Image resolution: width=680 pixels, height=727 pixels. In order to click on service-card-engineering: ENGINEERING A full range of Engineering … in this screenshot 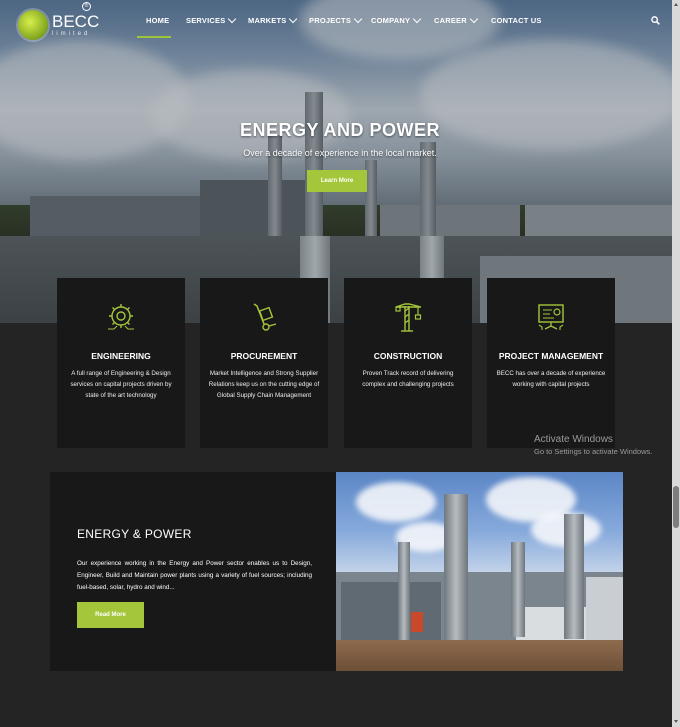, I will do `click(121, 363)`.